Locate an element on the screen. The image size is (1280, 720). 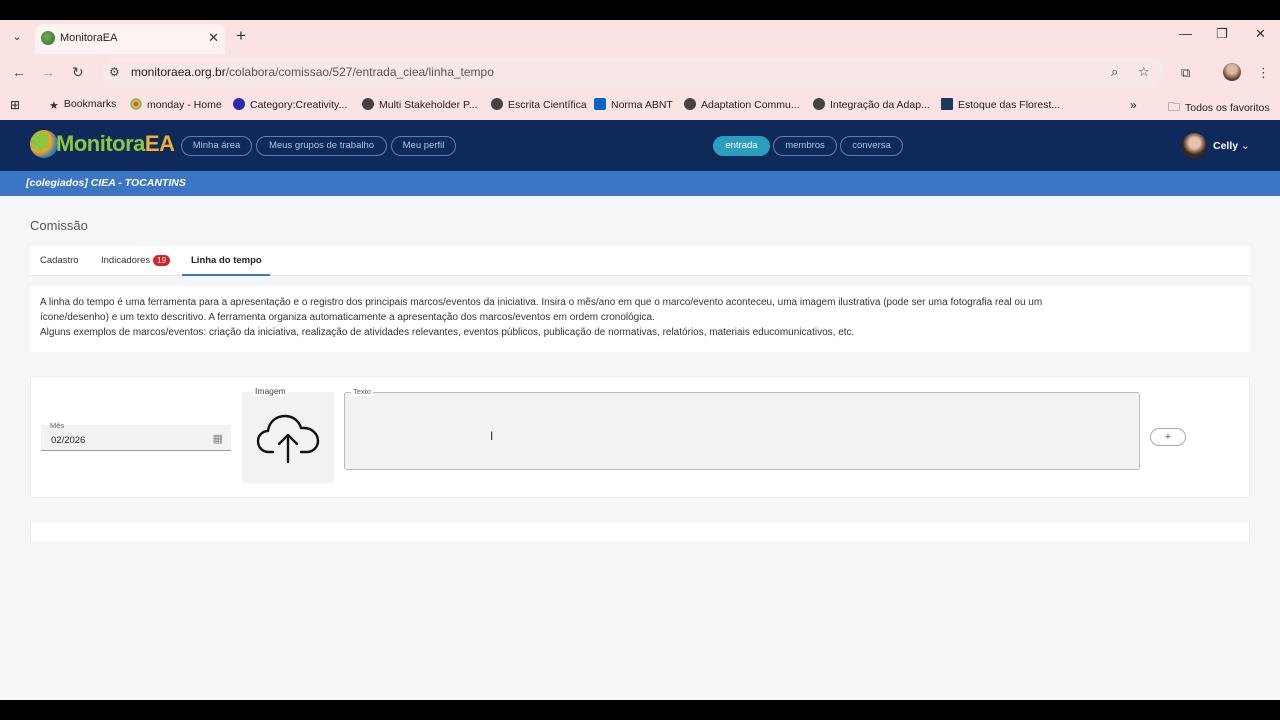
bookmark-star-icon: ☆ is located at coordinates (1144, 72).